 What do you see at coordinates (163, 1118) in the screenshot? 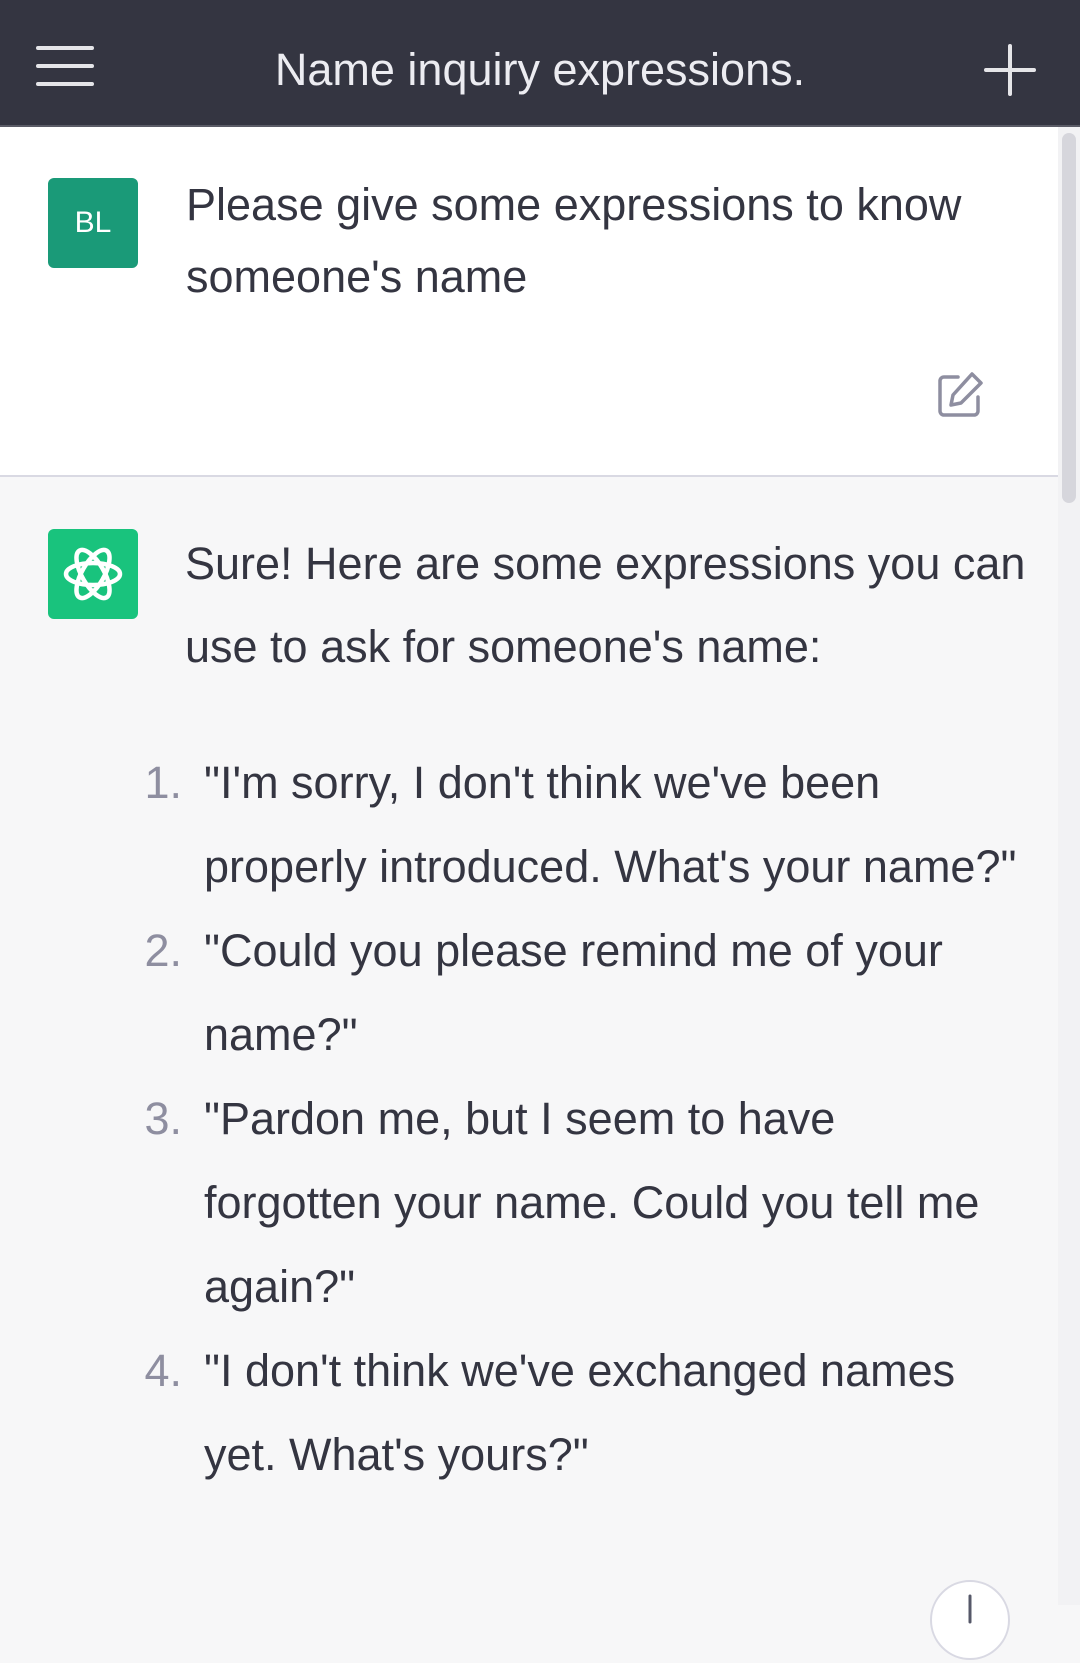
I see `list-number: 3.` at bounding box center [163, 1118].